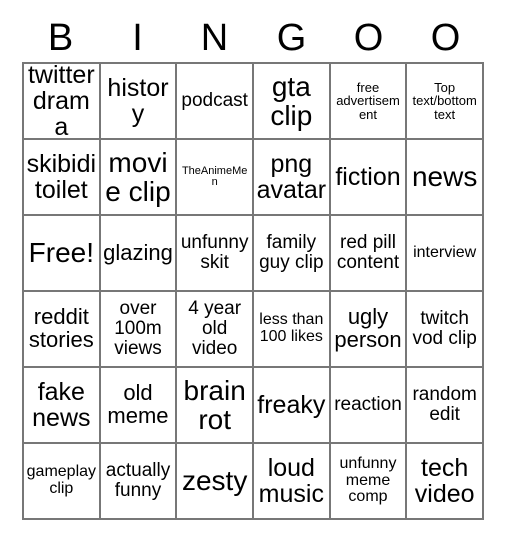 The height and width of the screenshot is (544, 506). I want to click on bingo-cell-label: news, so click(444, 177).